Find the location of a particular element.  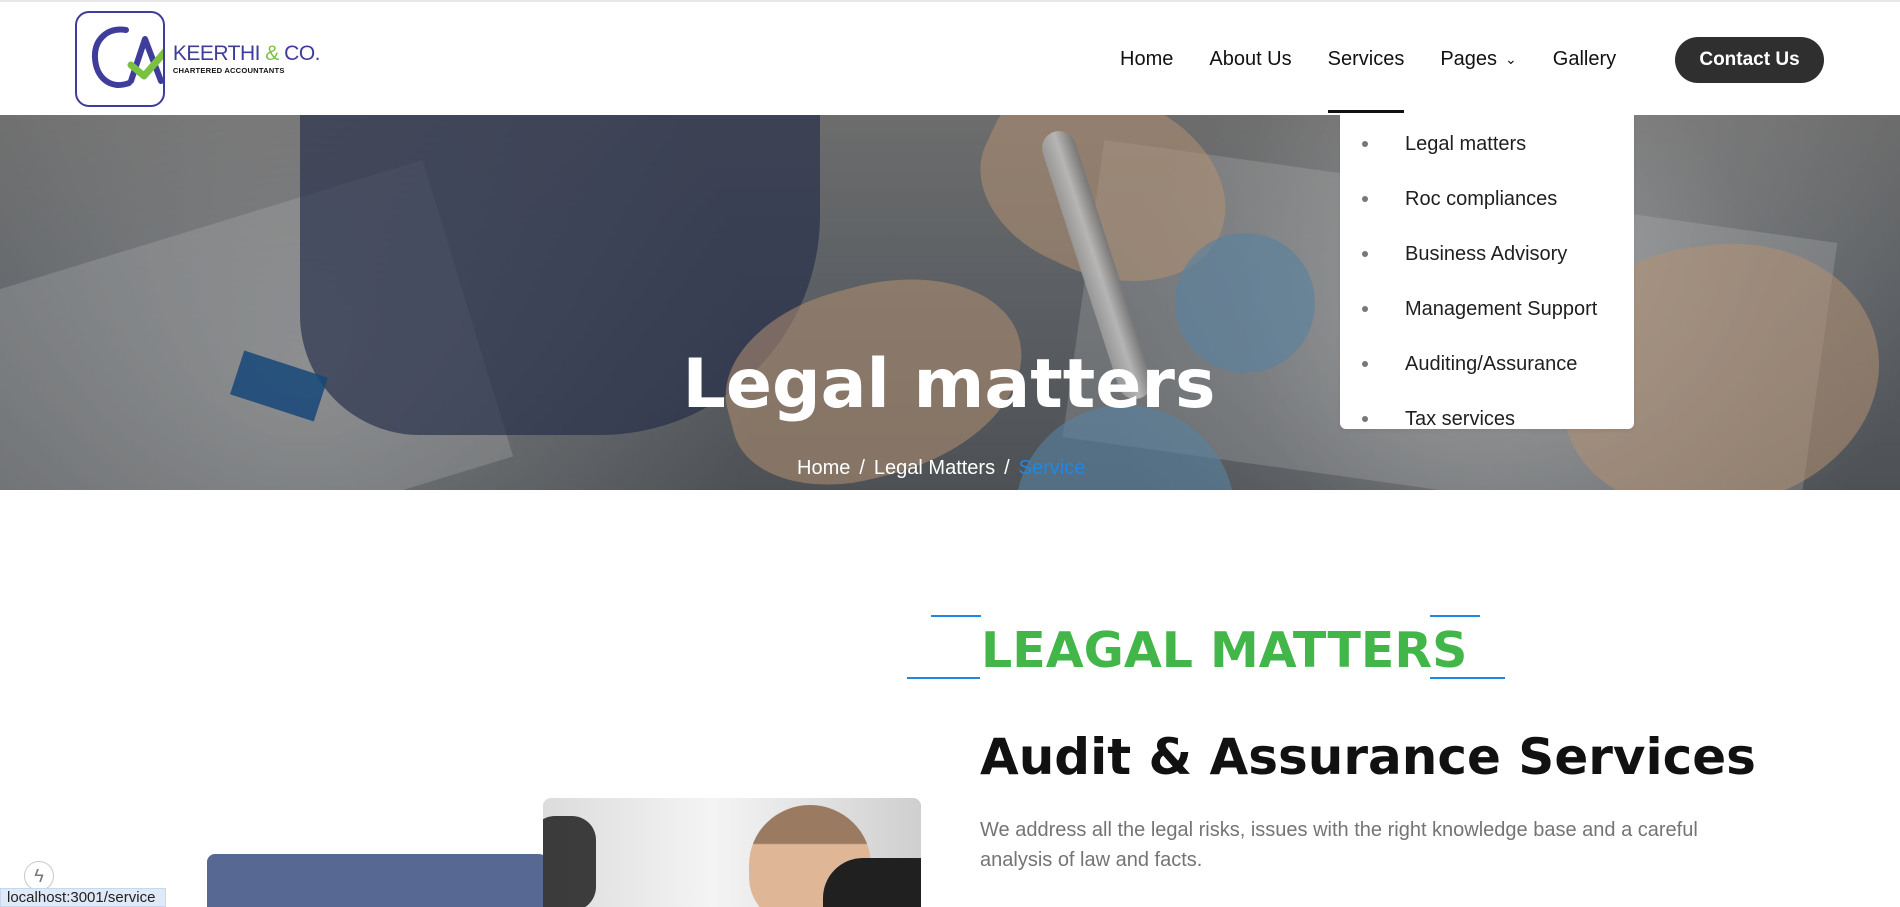

breadcrumb-legal-matters: Legal Matters is located at coordinates (934, 468).